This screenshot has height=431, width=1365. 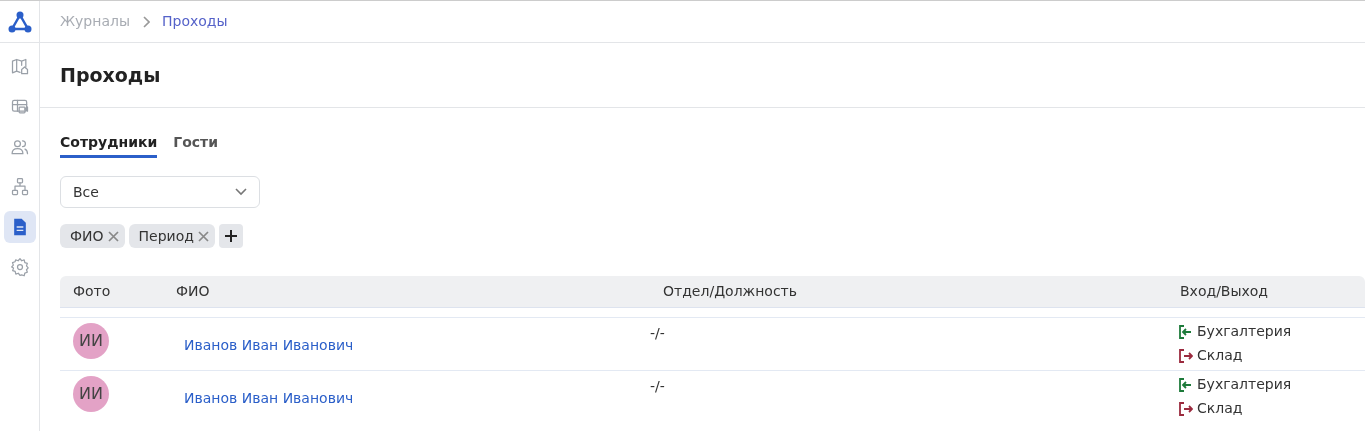 What do you see at coordinates (19, 21) in the screenshot?
I see `logo-icon` at bounding box center [19, 21].